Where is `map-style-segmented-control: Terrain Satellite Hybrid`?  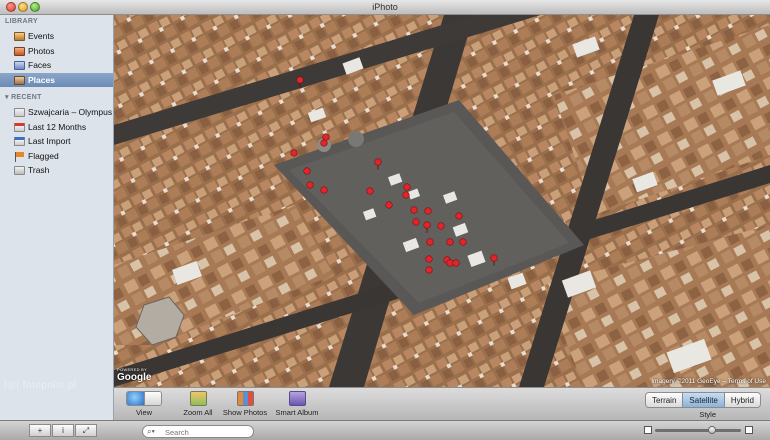 map-style-segmented-control: Terrain Satellite Hybrid is located at coordinates (702, 400).